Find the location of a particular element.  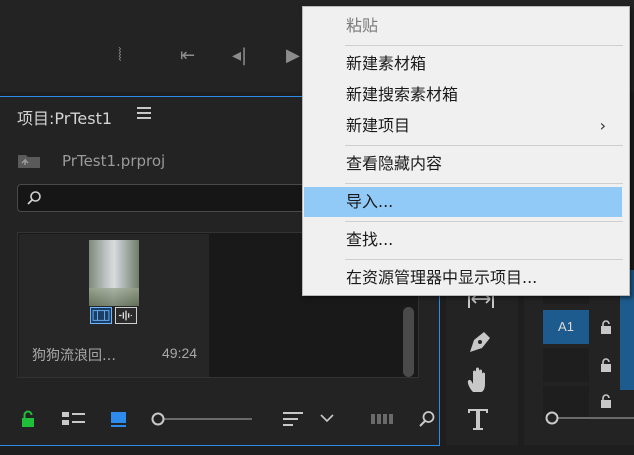

hamburger-menu-icon is located at coordinates (144, 114).